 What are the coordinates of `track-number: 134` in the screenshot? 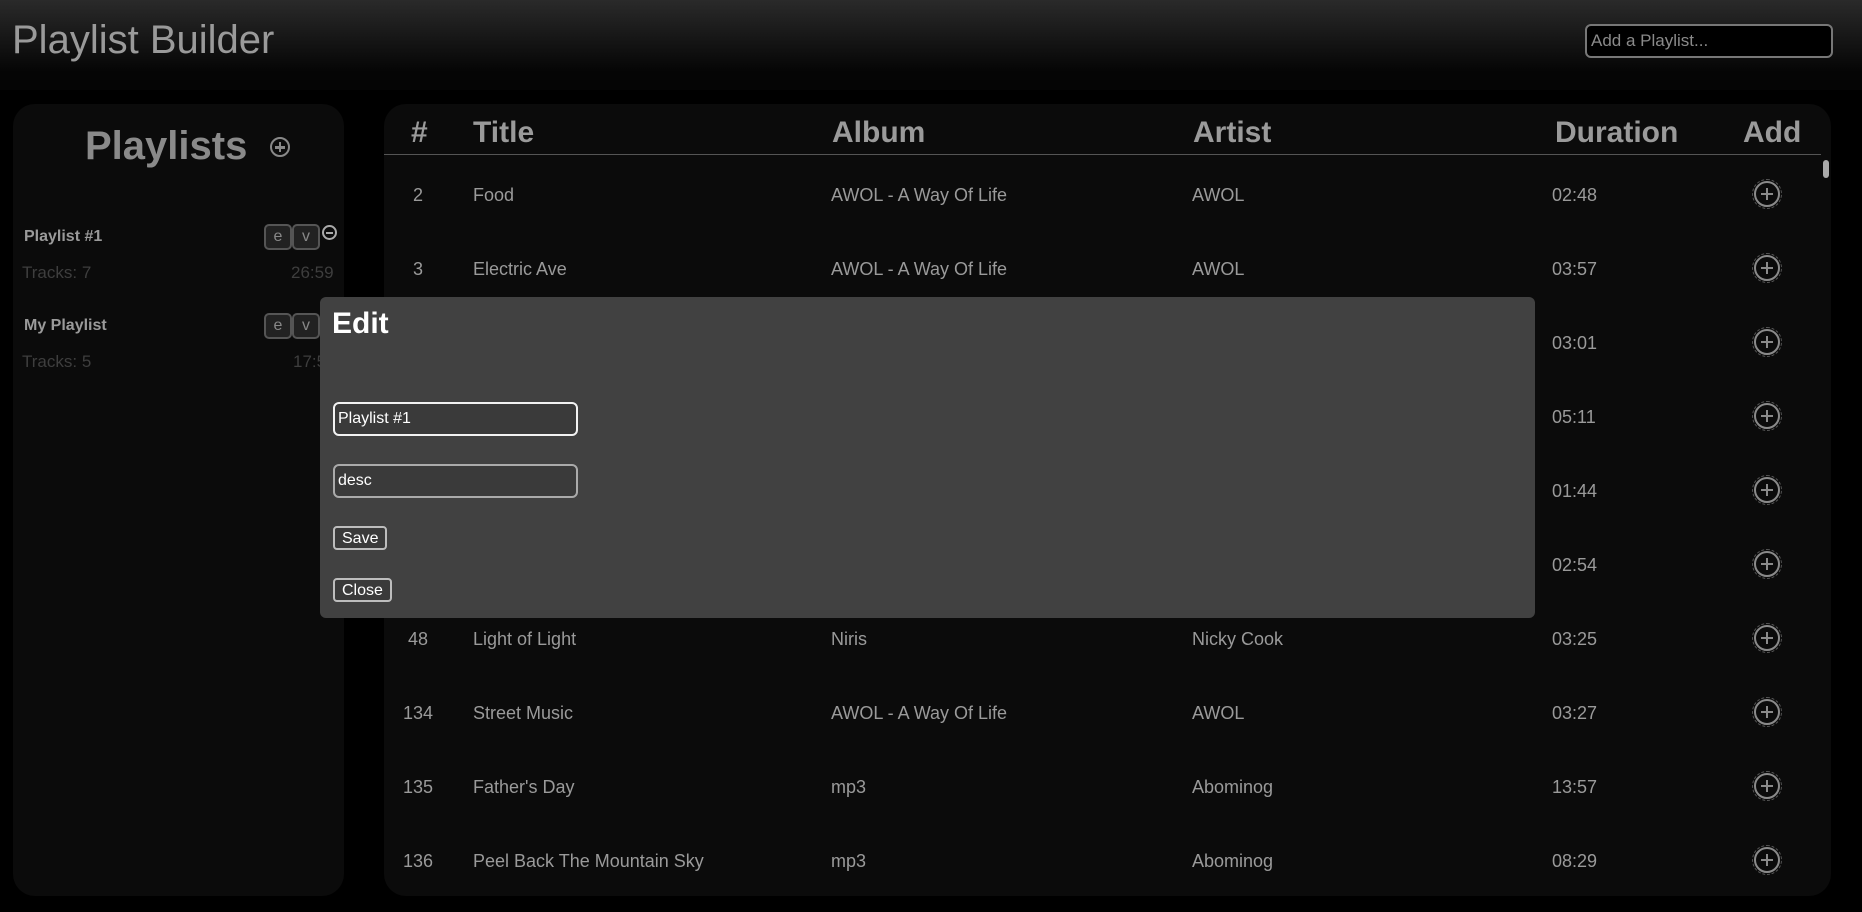 It's located at (418, 713).